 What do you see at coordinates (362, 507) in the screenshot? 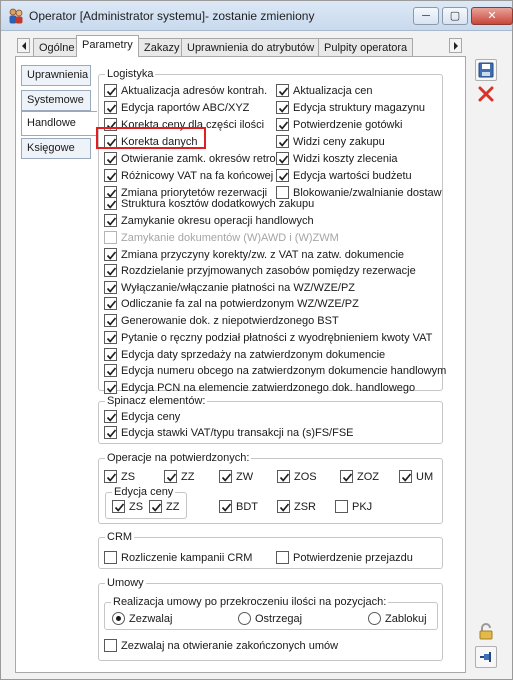
I see `checkbox-label: PKJ` at bounding box center [362, 507].